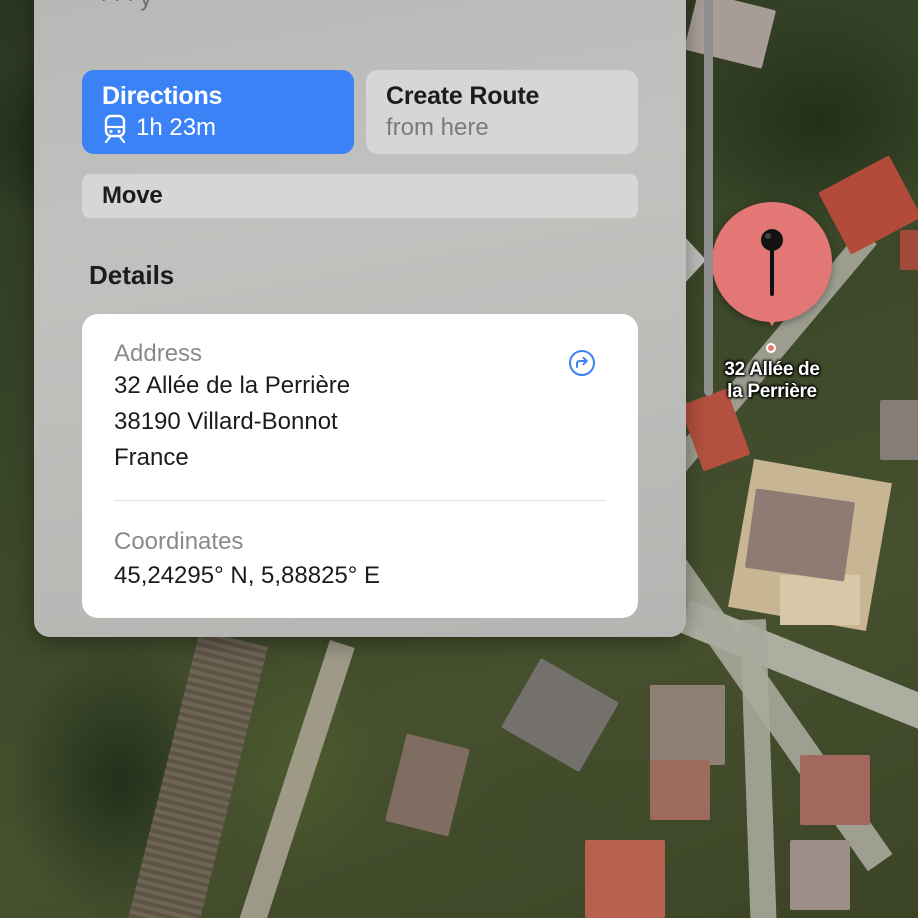 The height and width of the screenshot is (918, 918). Describe the element at coordinates (176, 127) in the screenshot. I see `directions-travel-time: 1h 23m` at that location.